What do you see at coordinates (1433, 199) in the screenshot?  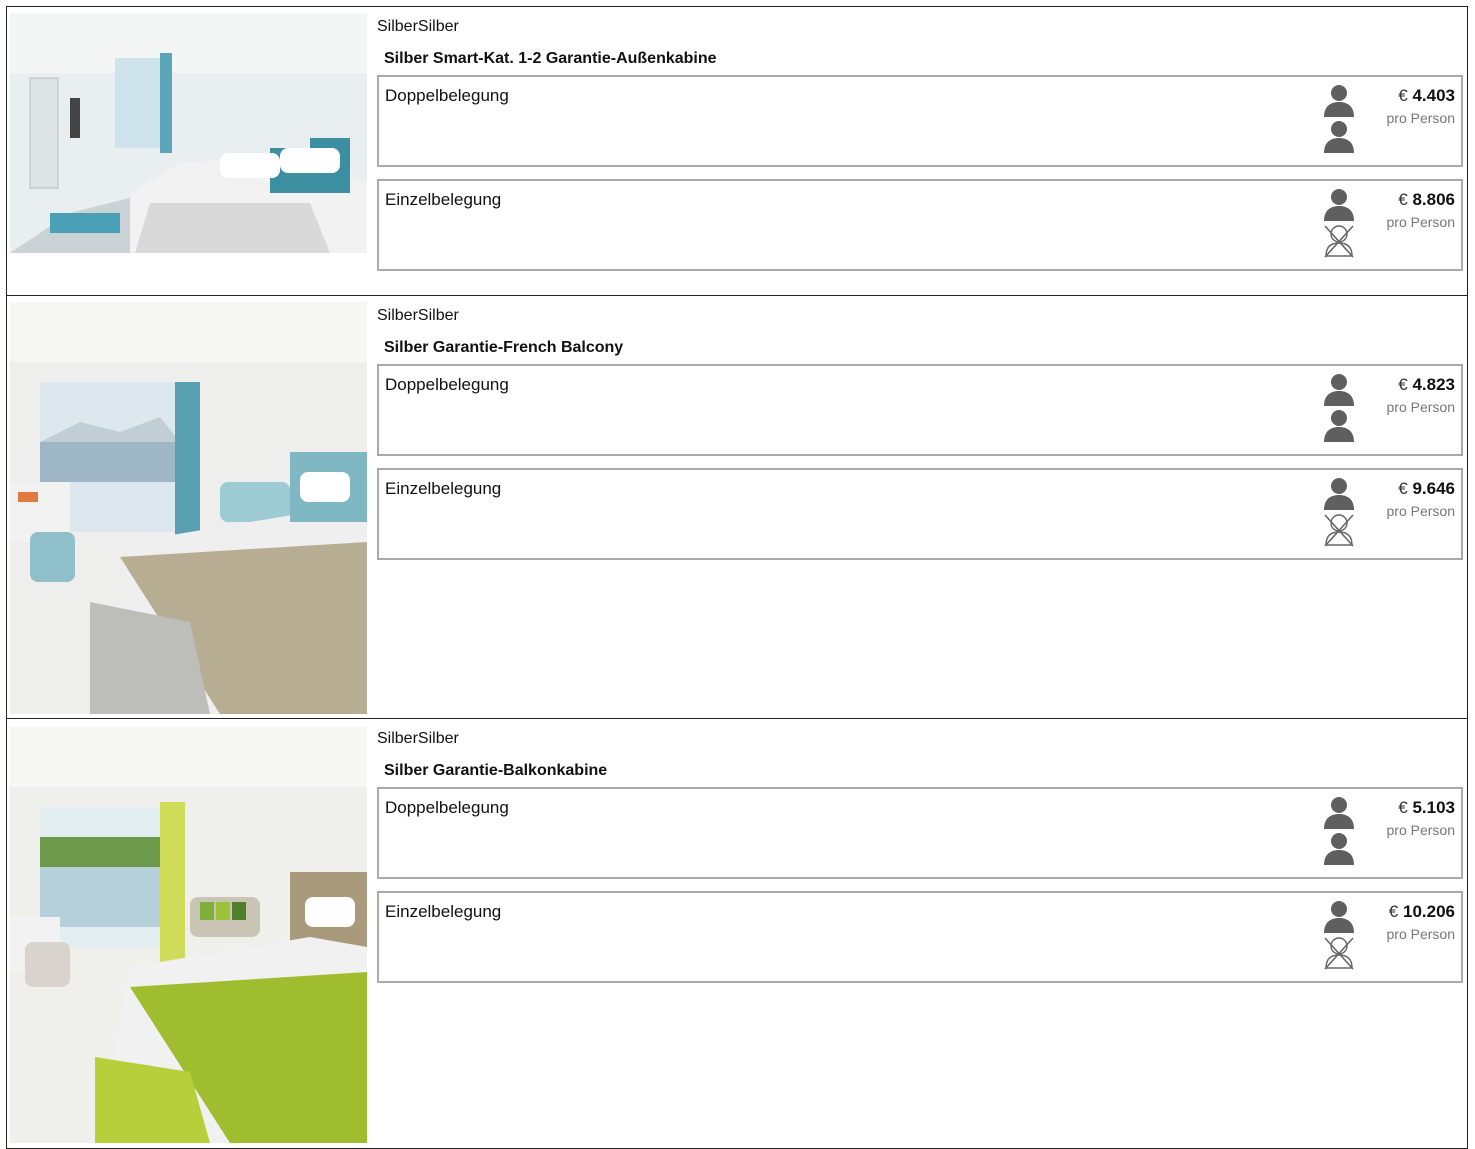 I see `price-value: 8.806` at bounding box center [1433, 199].